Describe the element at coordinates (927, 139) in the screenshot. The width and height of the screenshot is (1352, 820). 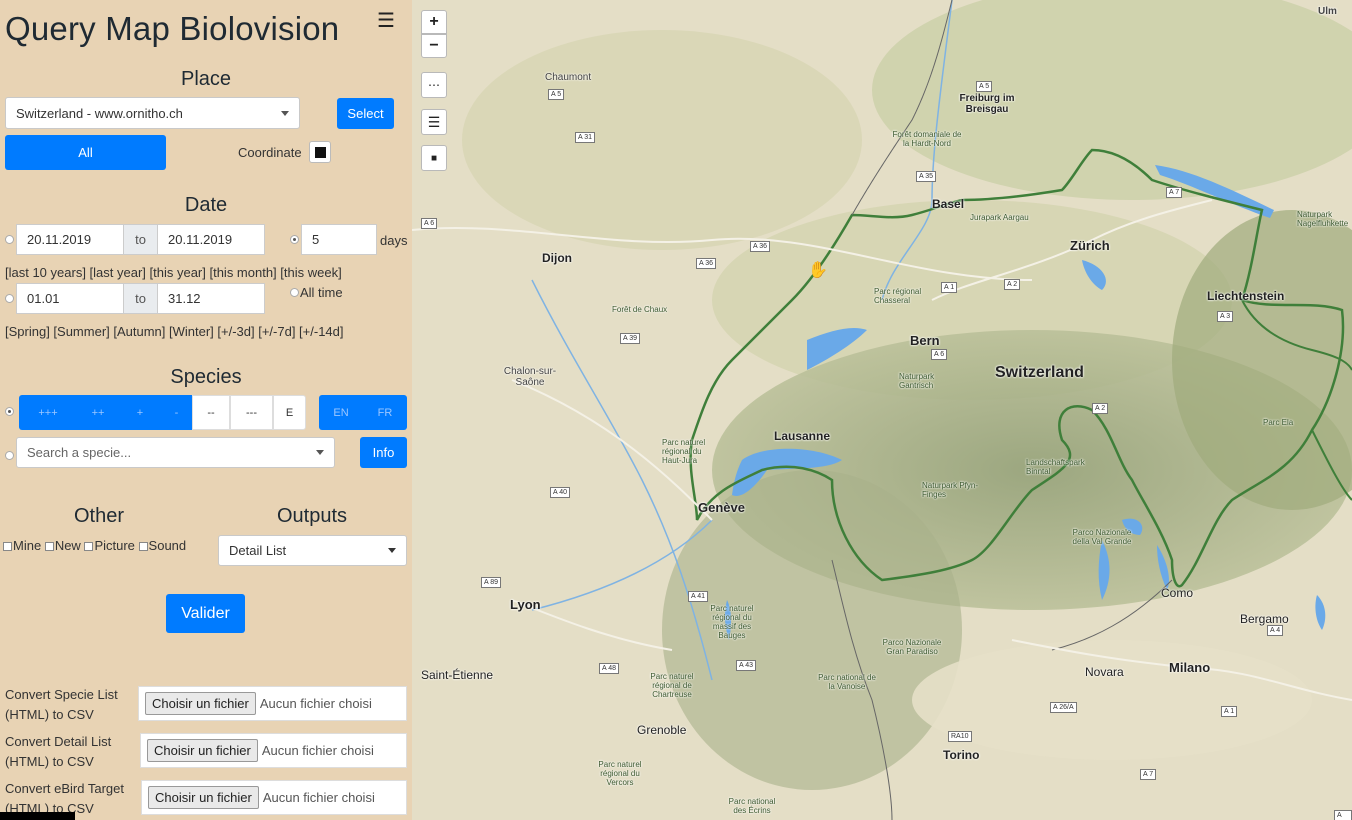
I see `map-park-hardt: Forêt domaniale de la Hardt-Nord` at that location.